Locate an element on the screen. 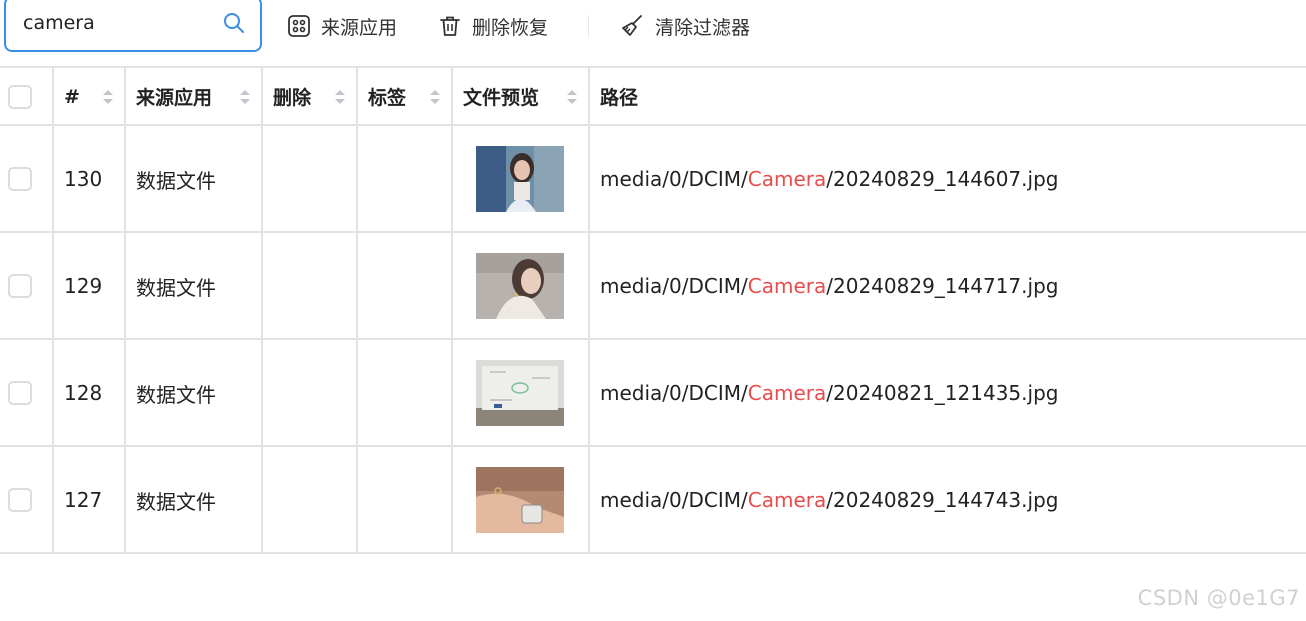 This screenshot has width=1306, height=621. delete-restore-label: 删除恢复 is located at coordinates (510, 27).